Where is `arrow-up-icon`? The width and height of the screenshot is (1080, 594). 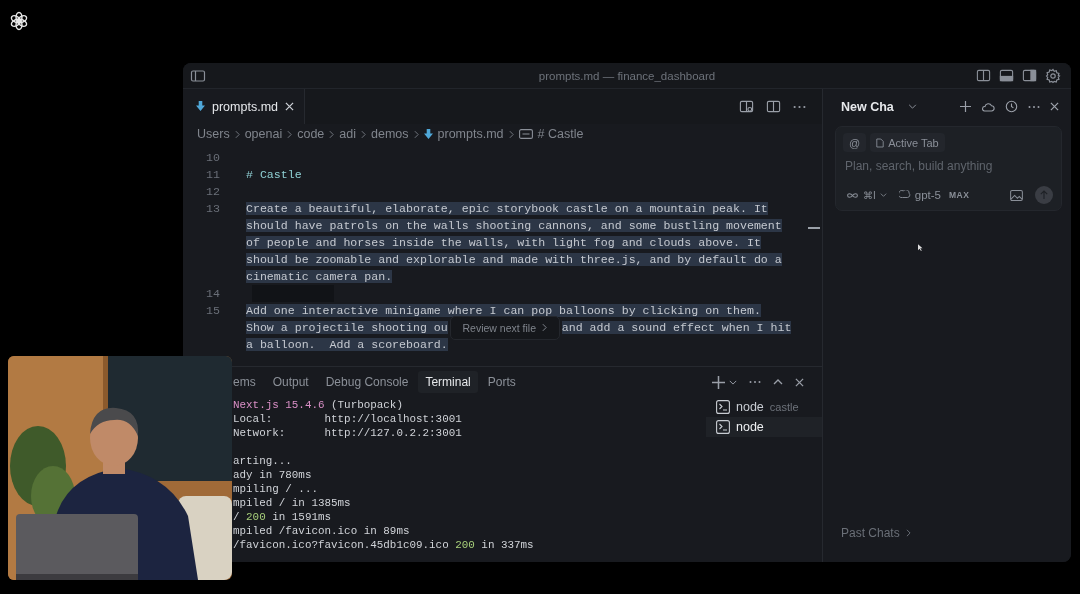
arrow-up-icon is located at coordinates (1044, 195).